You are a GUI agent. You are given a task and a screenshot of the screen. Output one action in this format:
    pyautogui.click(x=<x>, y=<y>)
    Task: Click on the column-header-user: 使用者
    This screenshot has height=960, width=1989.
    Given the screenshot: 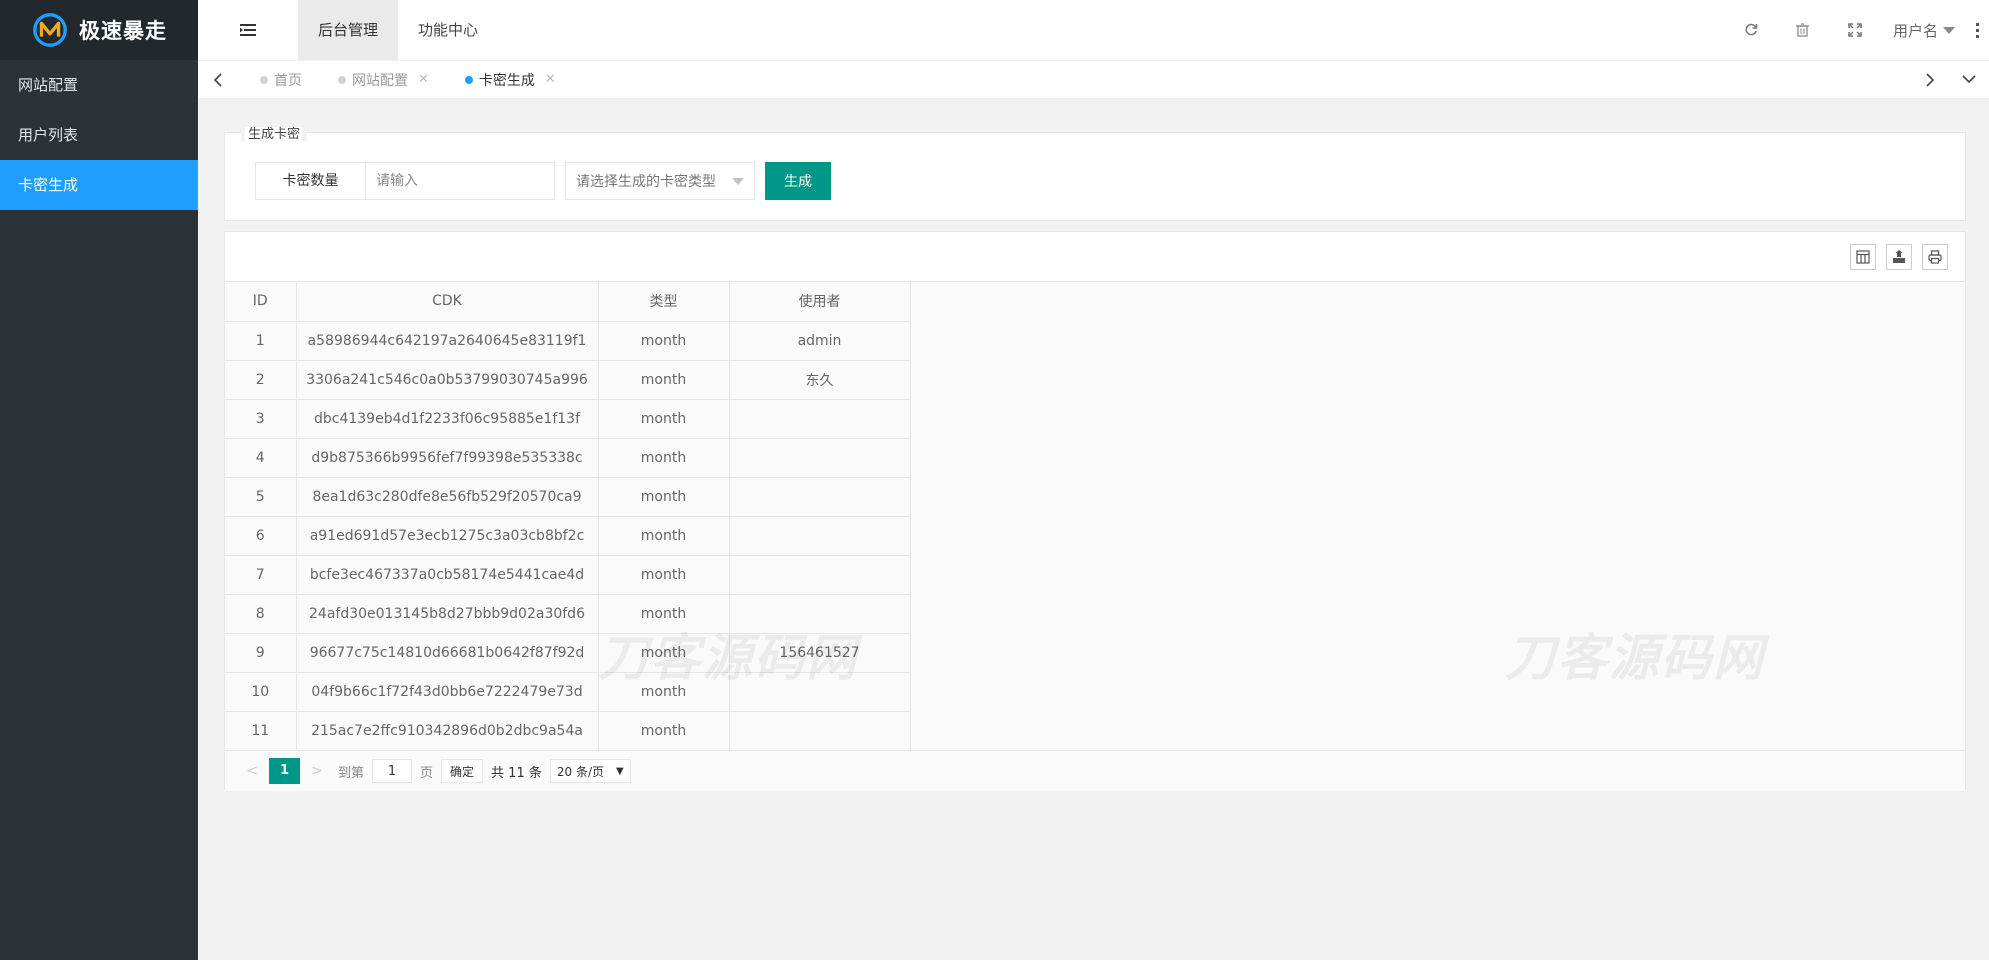 What is the action you would take?
    pyautogui.click(x=819, y=302)
    